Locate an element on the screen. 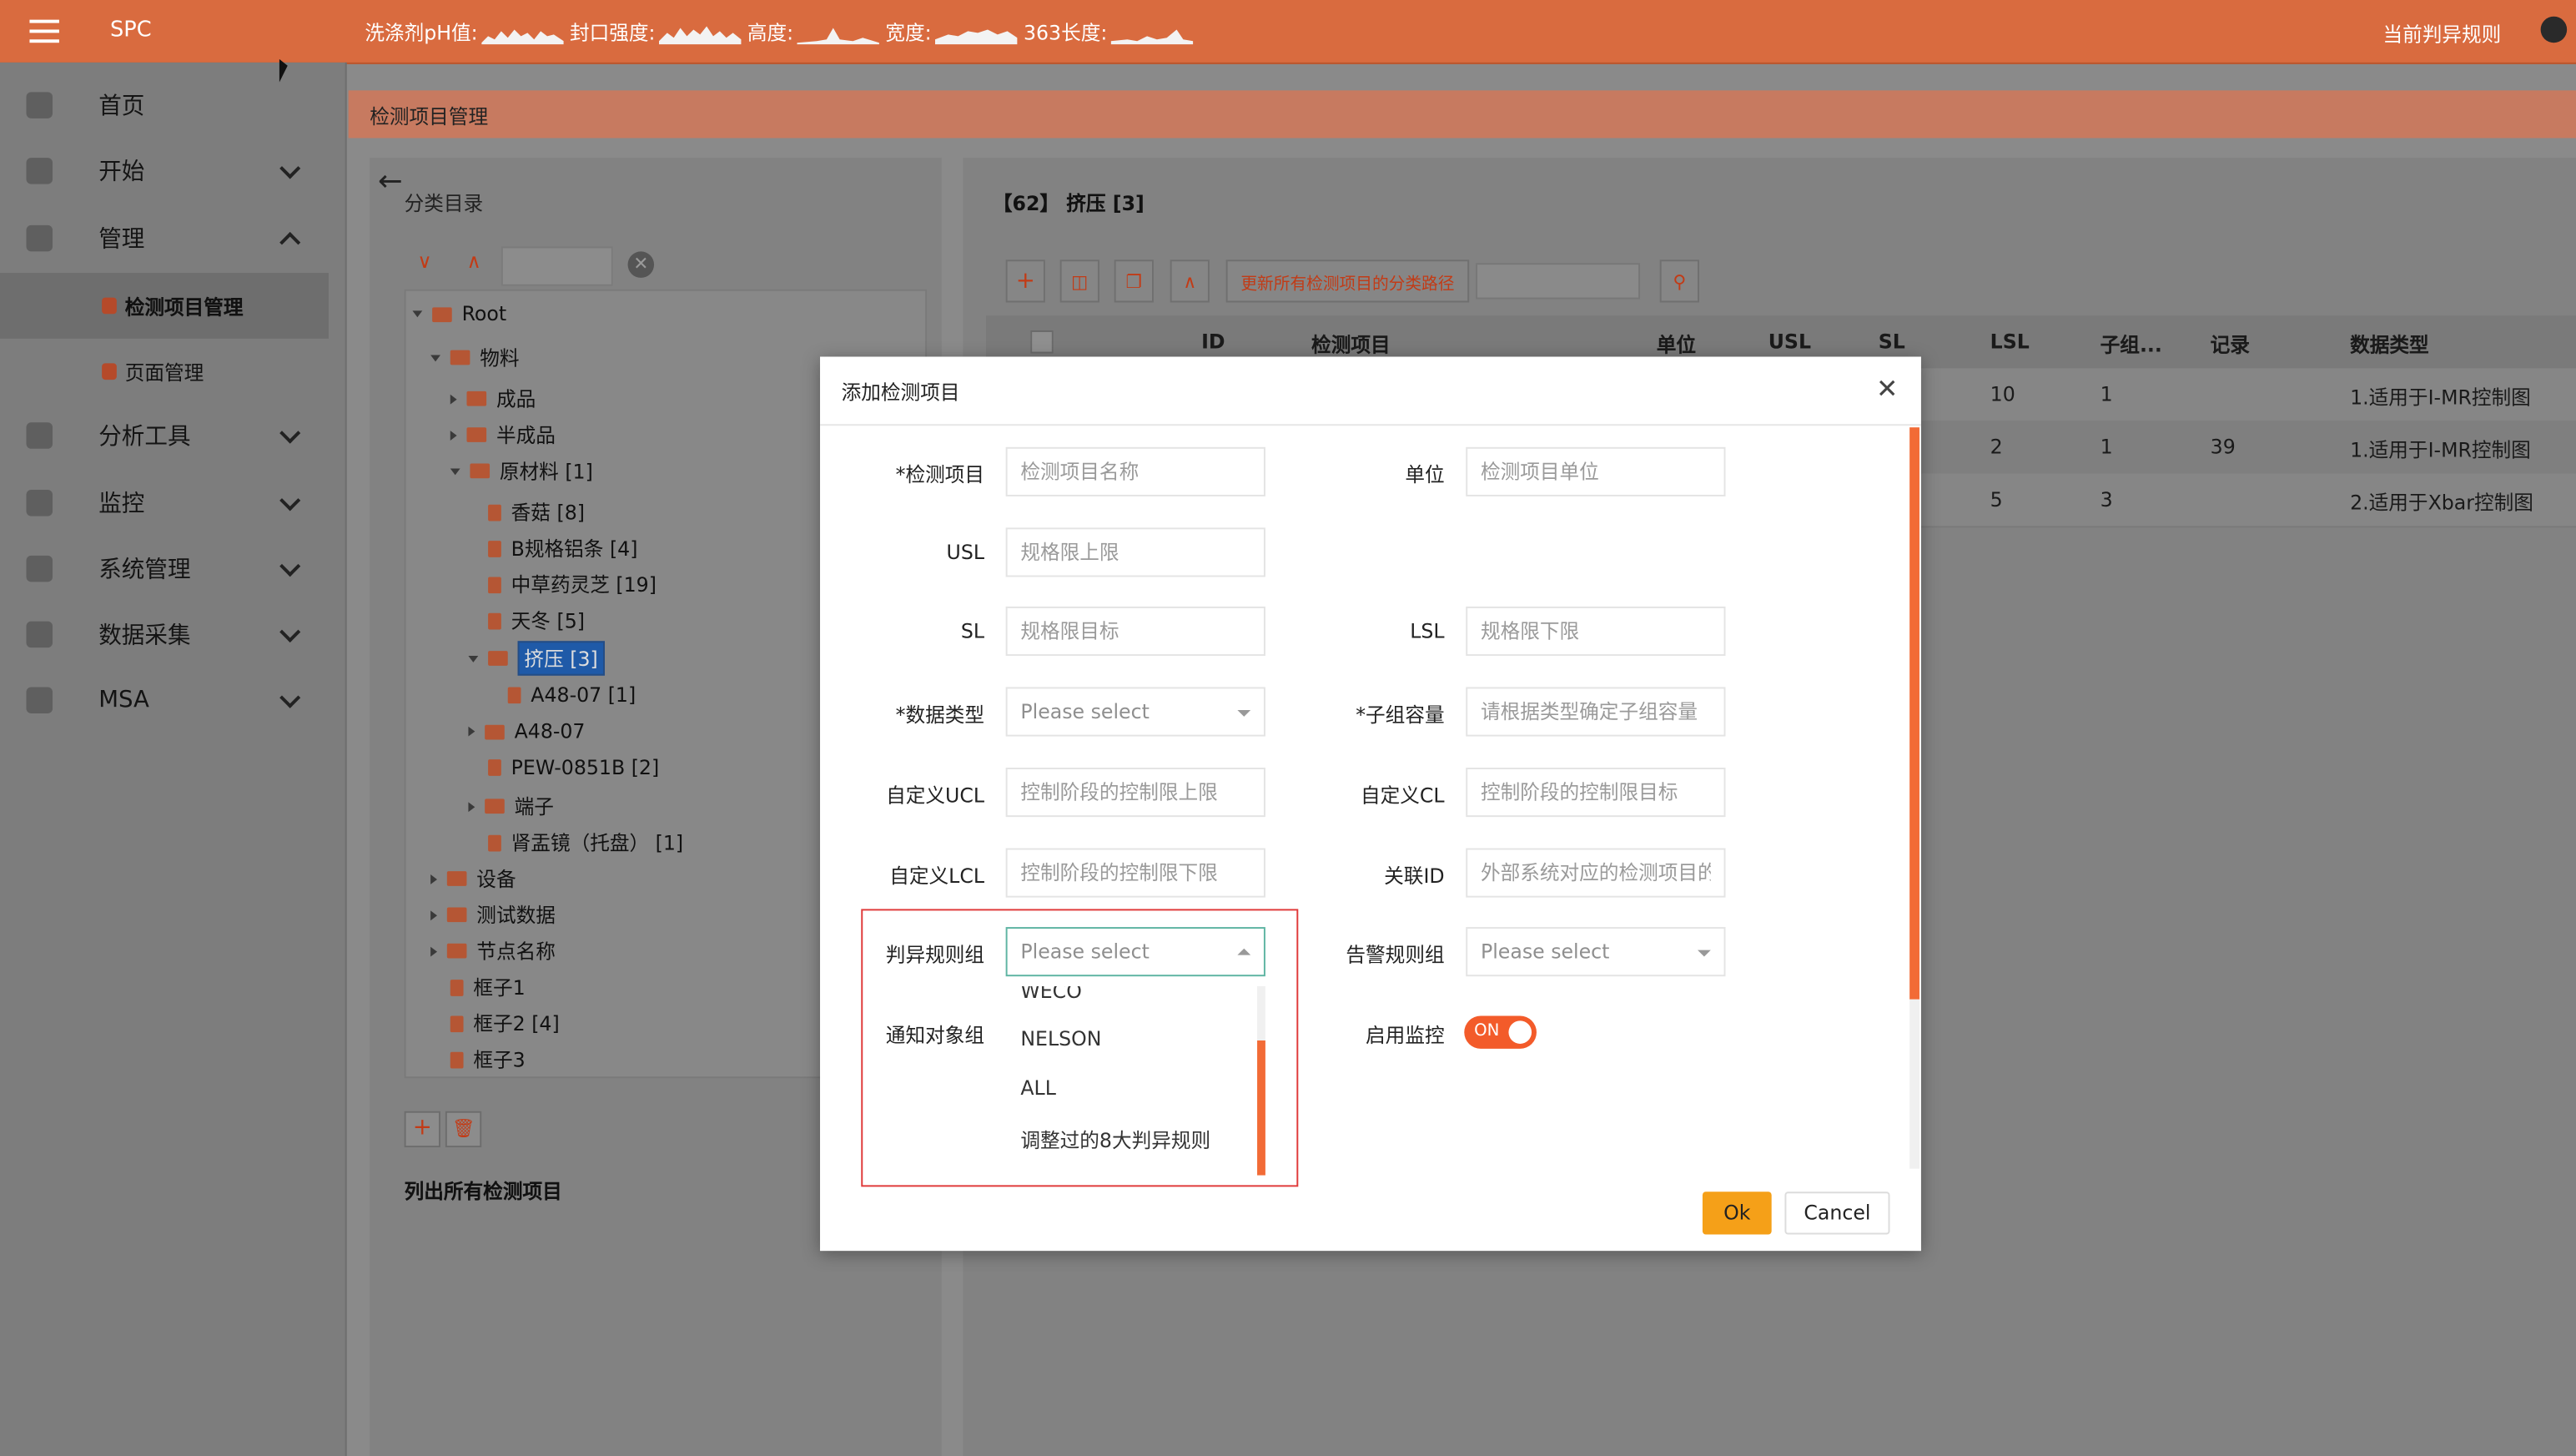 The image size is (2576, 1456). columns-icon: ◫ is located at coordinates (1079, 281).